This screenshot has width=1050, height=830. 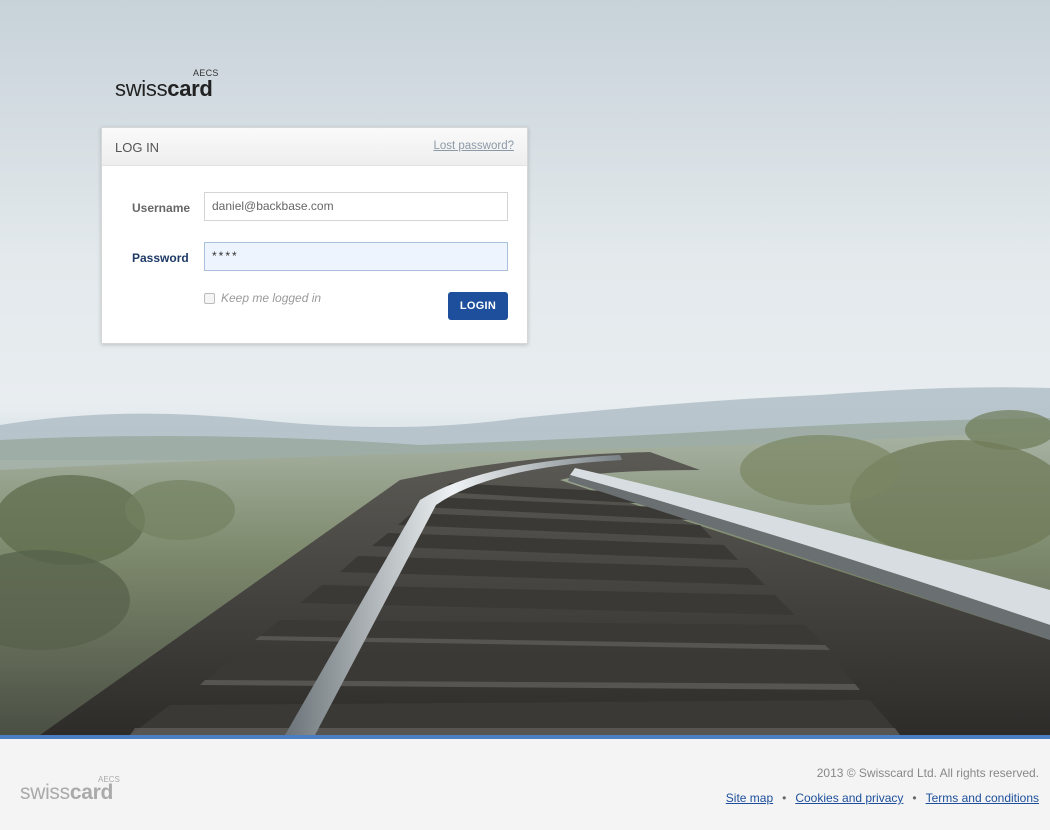 I want to click on login-title: LOG IN, so click(x=137, y=147).